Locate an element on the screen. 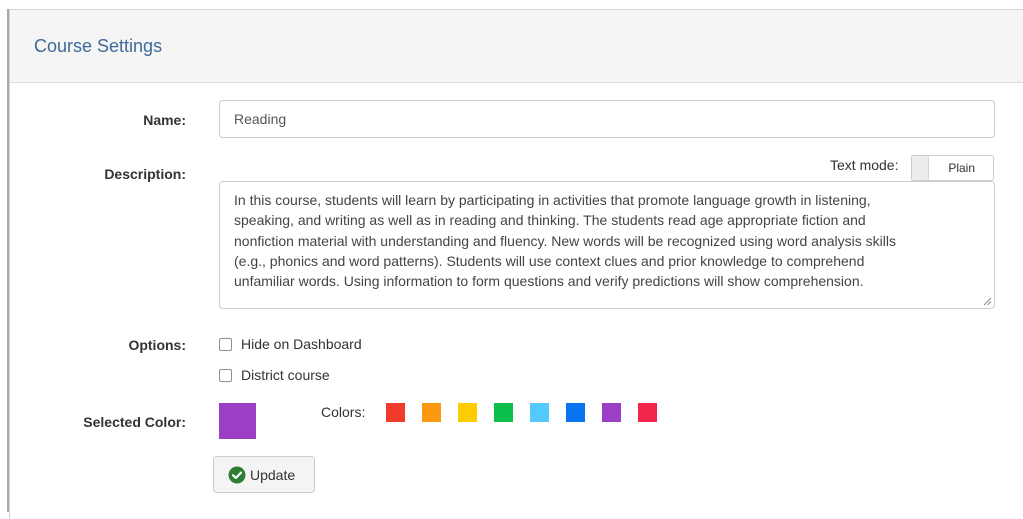 The image size is (1023, 519). panel-title: Course Settings is located at coordinates (98, 45).